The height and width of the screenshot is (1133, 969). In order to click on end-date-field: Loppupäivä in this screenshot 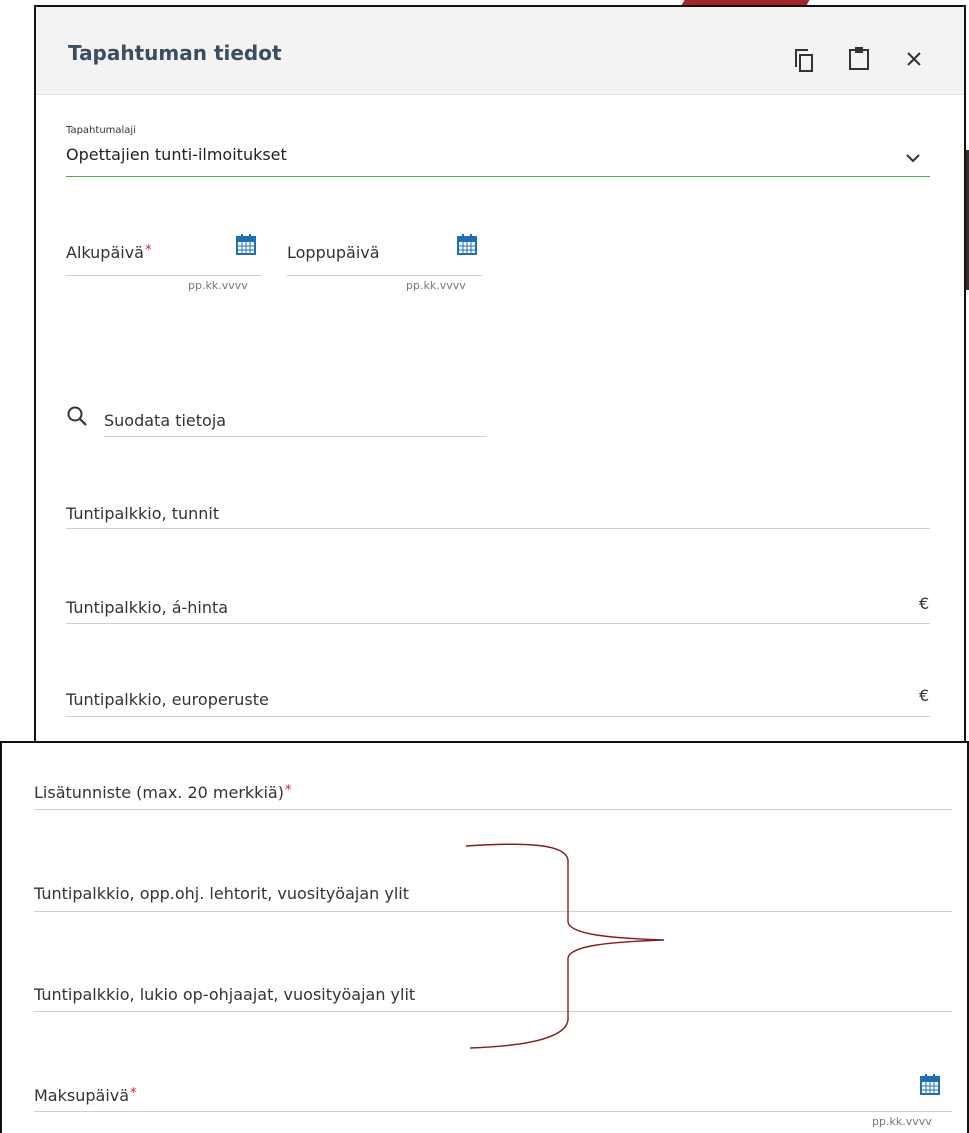, I will do `click(333, 252)`.